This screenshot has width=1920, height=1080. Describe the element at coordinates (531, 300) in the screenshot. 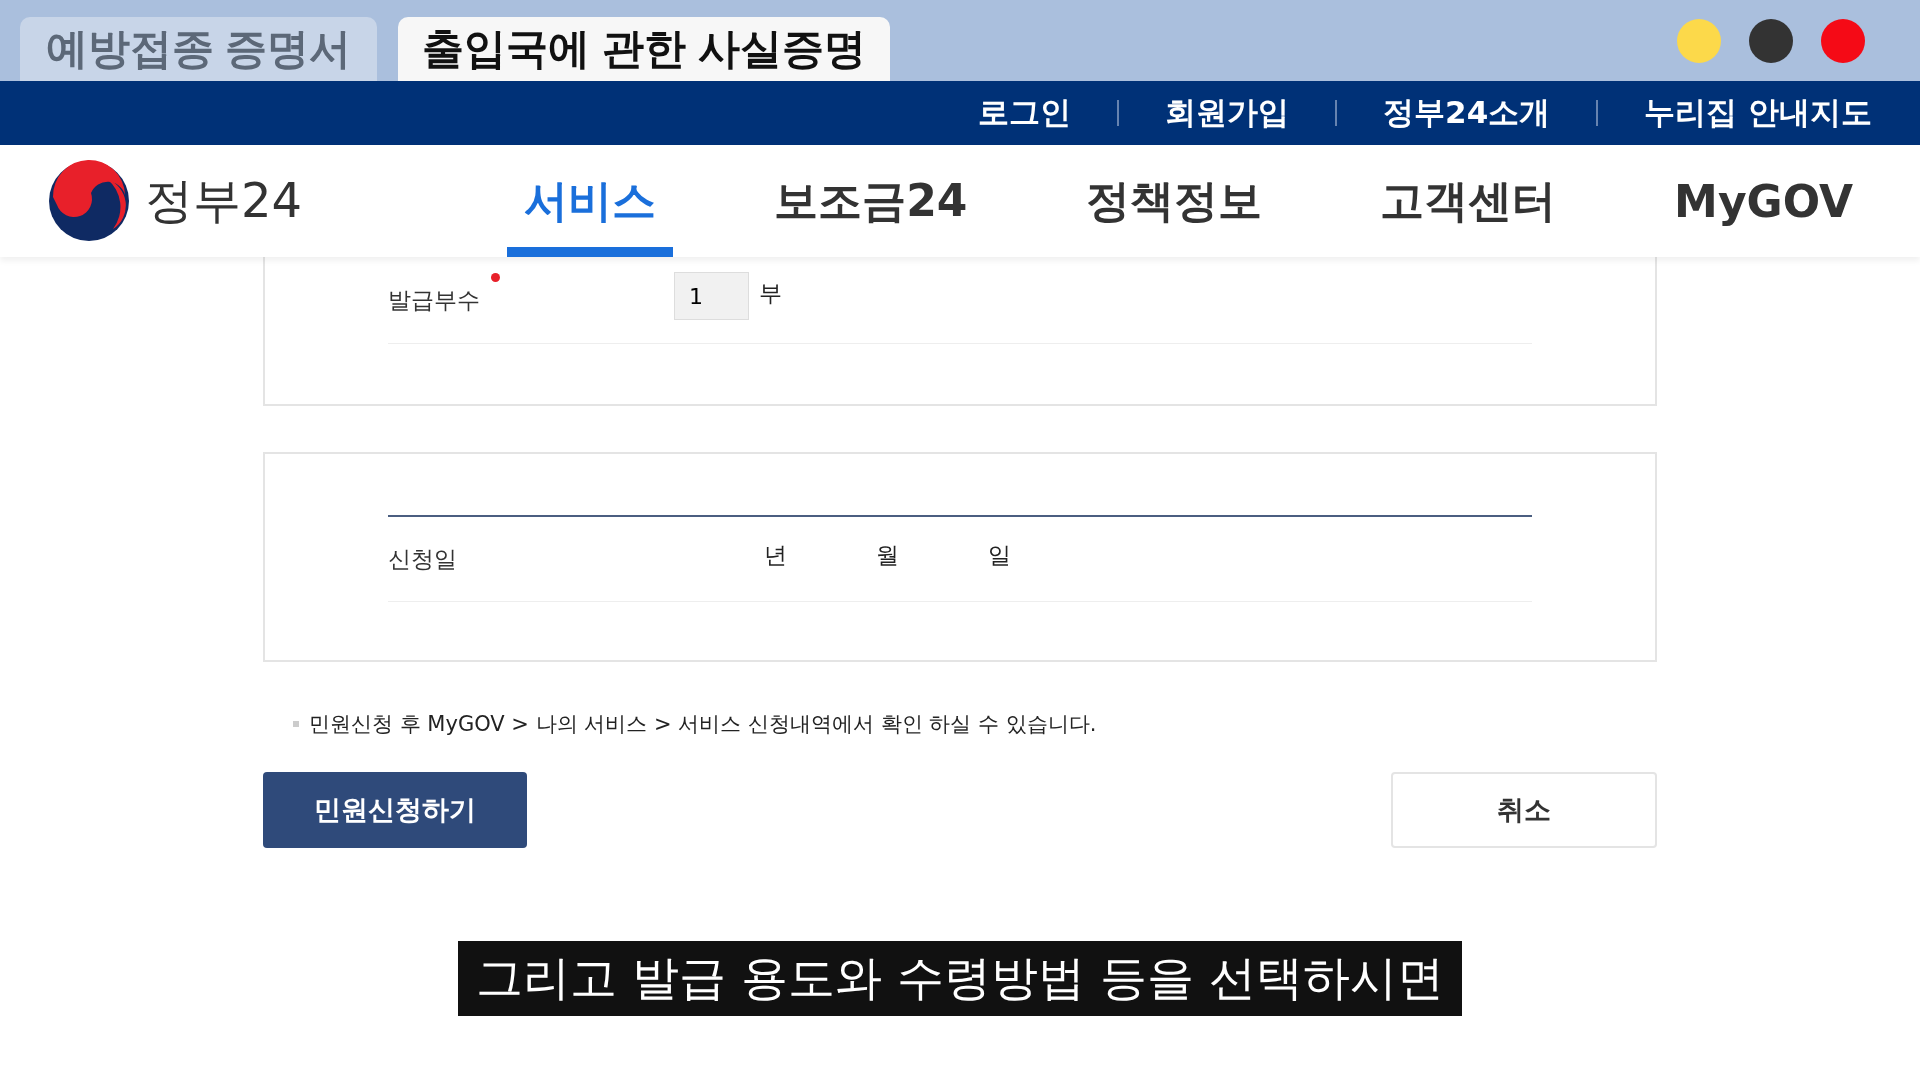

I see `field-label: 발급부수` at that location.